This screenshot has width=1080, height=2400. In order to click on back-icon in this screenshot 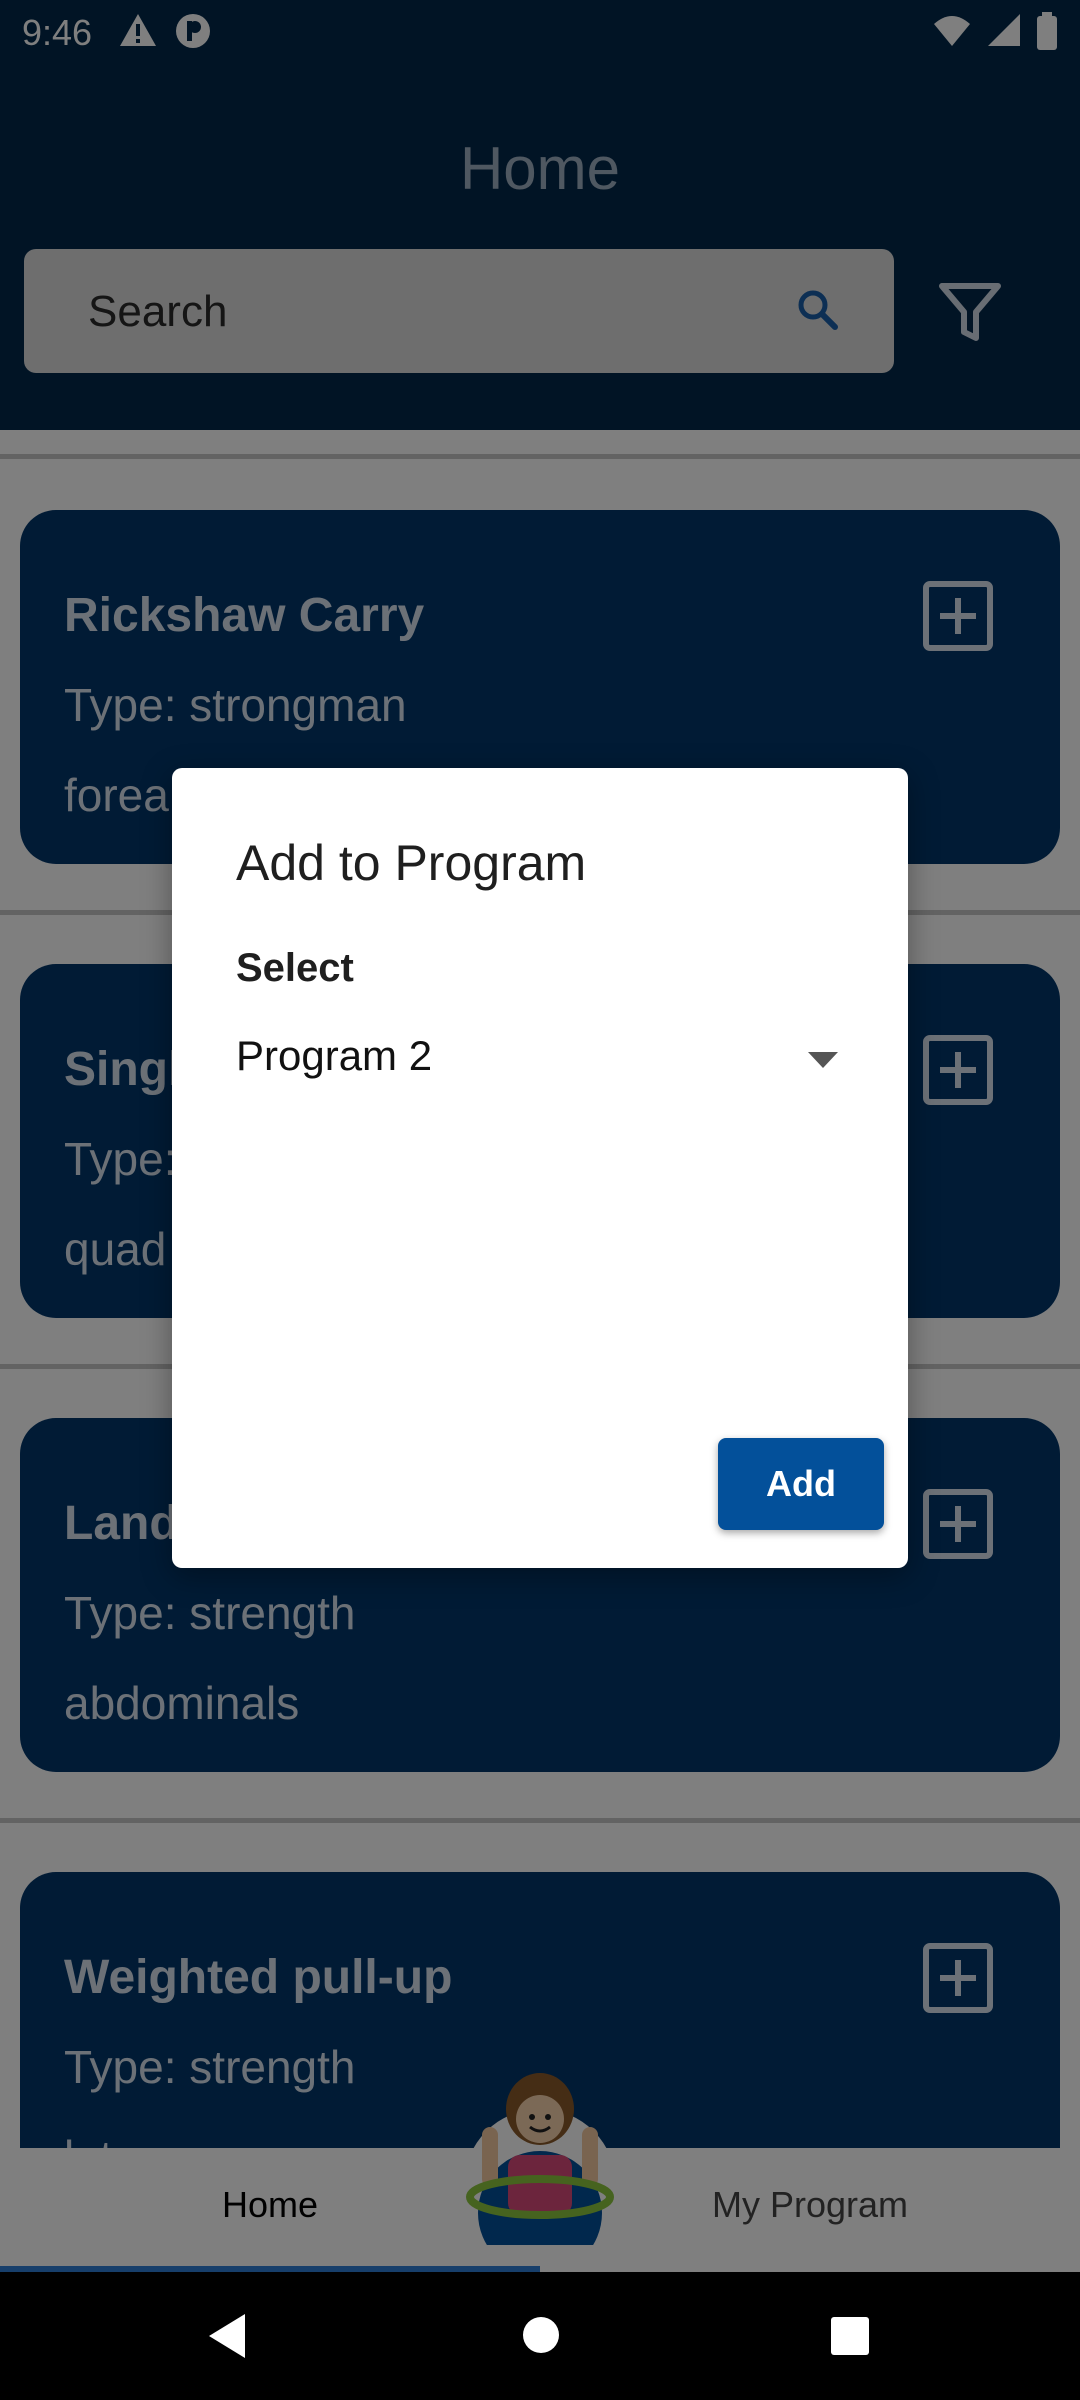, I will do `click(228, 2336)`.